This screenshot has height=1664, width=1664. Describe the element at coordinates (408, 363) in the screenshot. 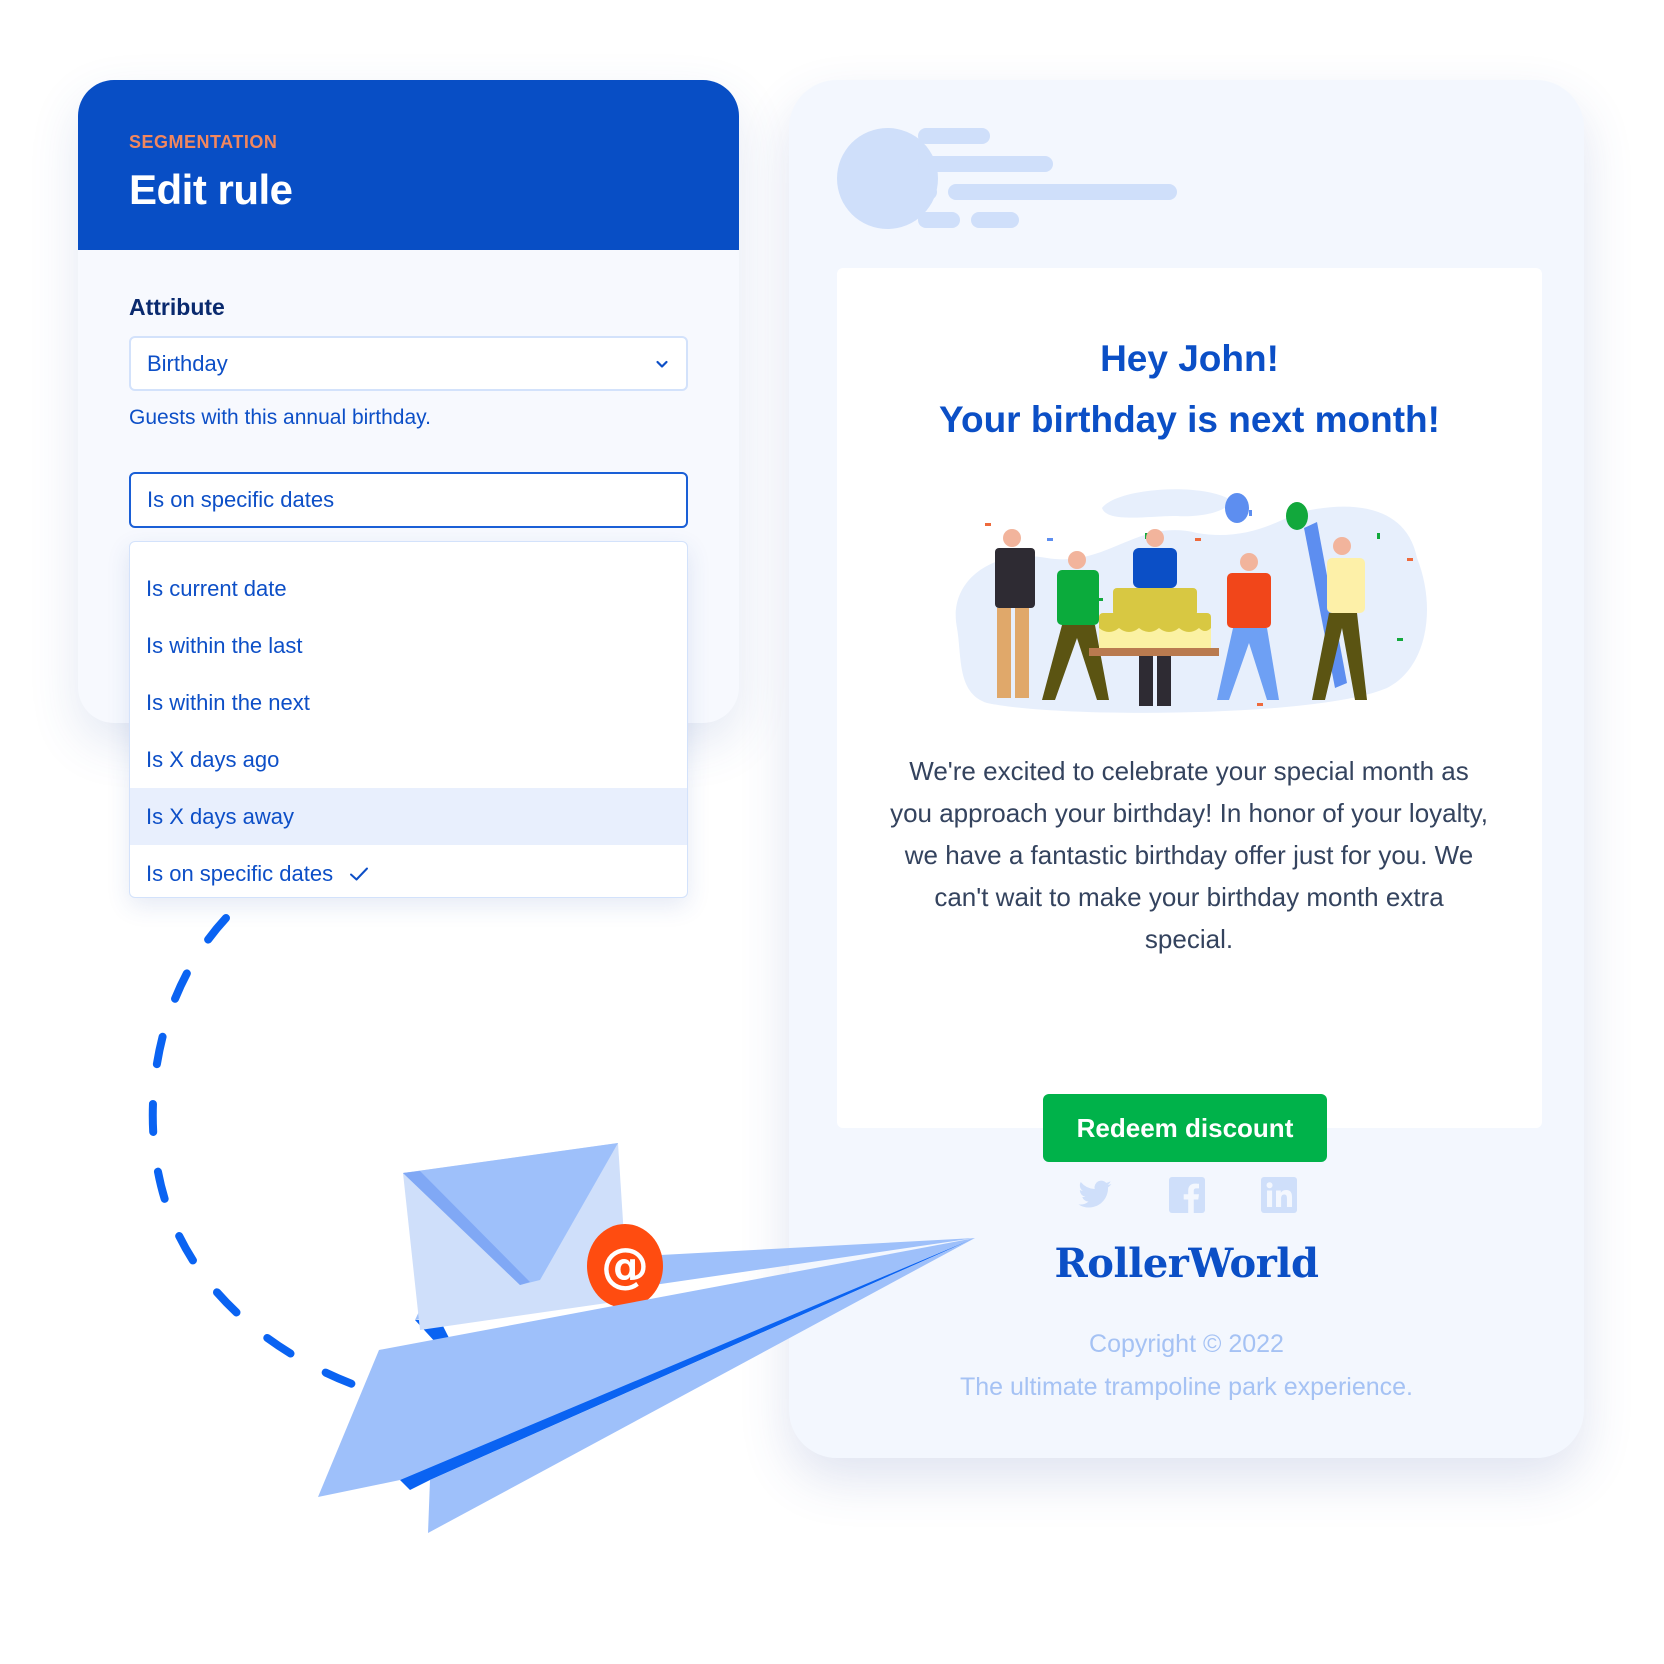

I see `attribute-select: Birthday` at that location.